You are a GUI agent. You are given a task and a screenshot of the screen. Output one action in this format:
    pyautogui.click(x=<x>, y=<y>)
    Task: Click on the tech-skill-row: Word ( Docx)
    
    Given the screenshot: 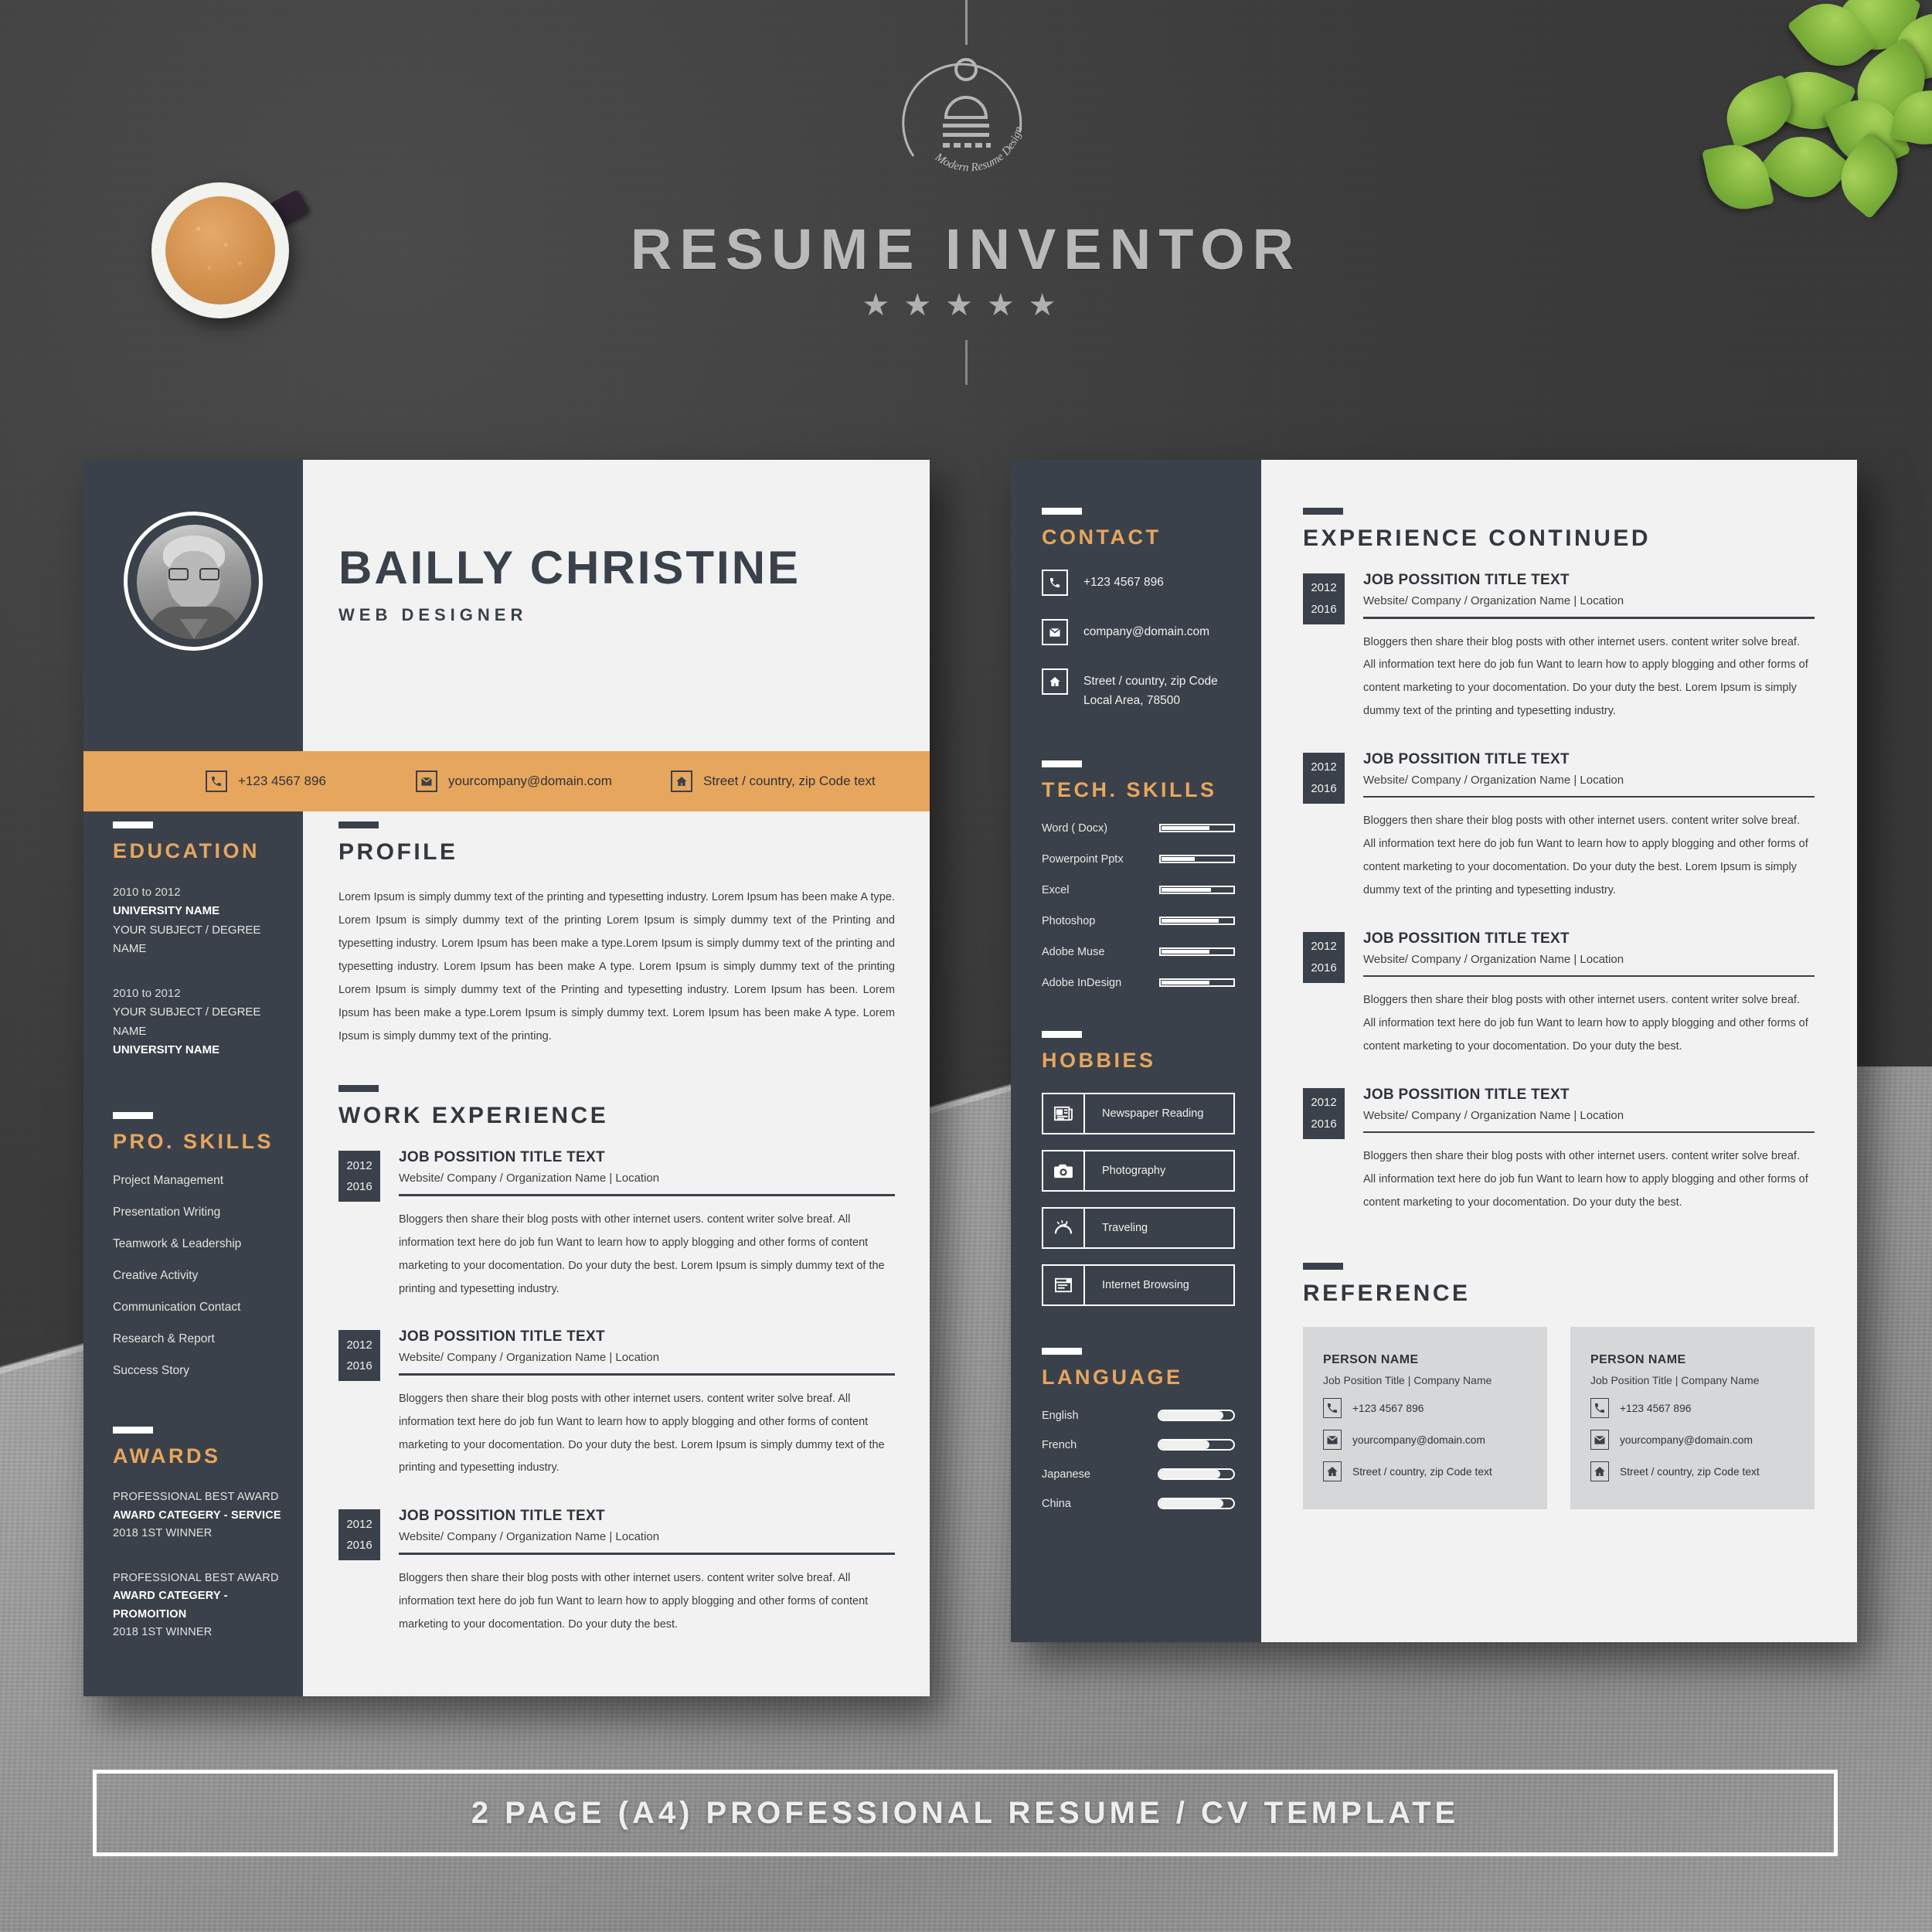 What is the action you would take?
    pyautogui.click(x=1138, y=828)
    